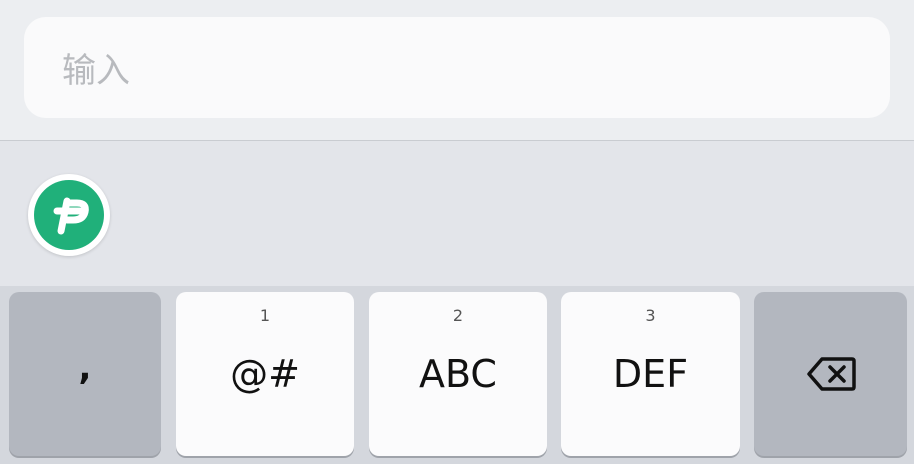  I want to click on def-key: 3 DEF, so click(650, 374).